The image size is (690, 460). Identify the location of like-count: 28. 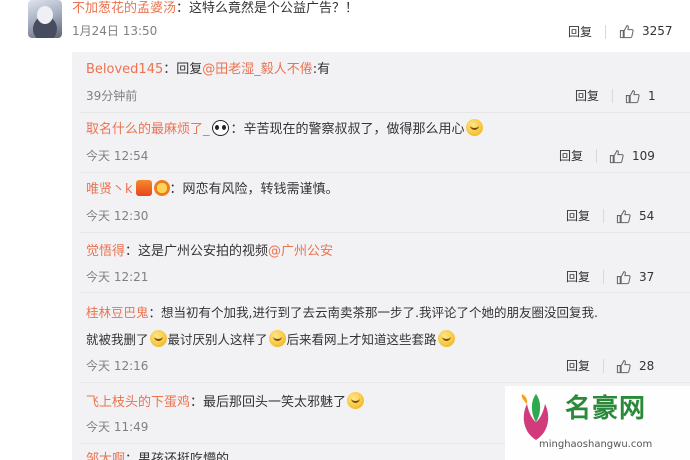
(647, 366).